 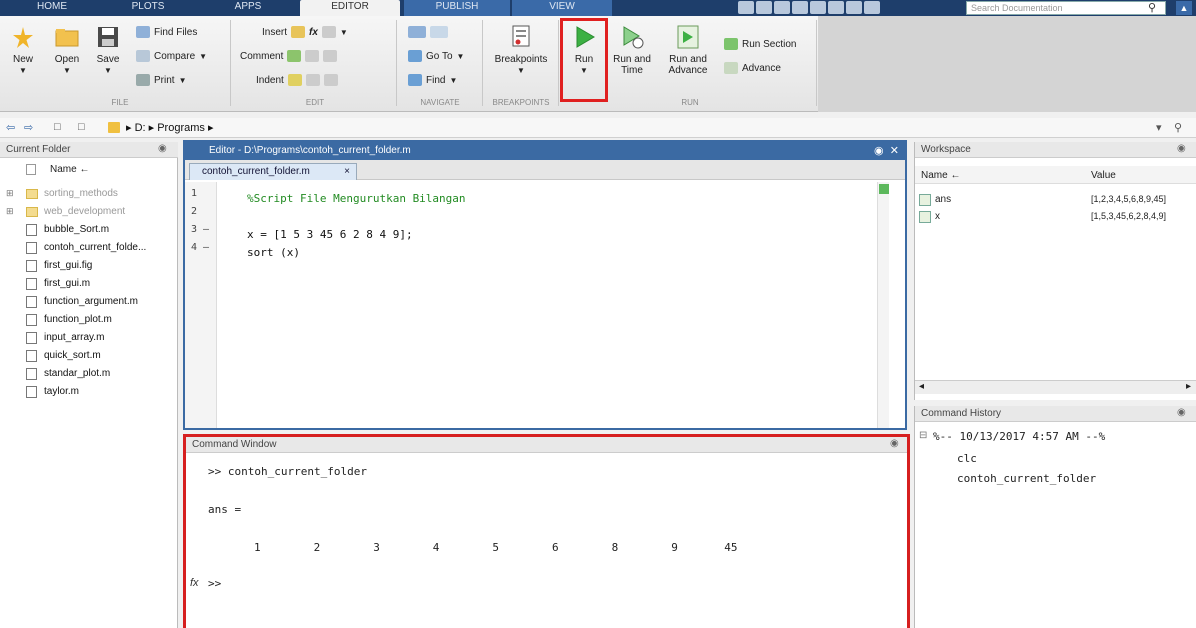 I want to click on switch-windows-icon, so click(x=854, y=7).